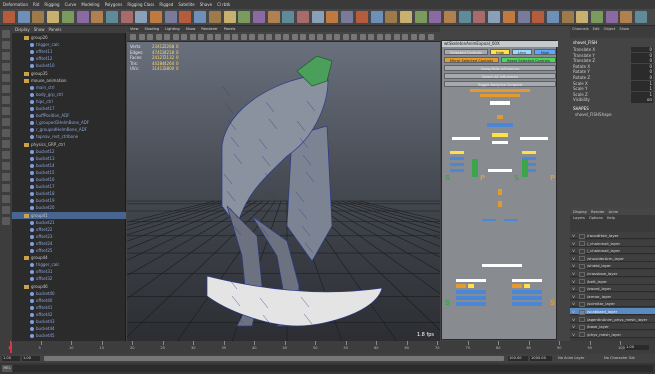  I want to click on outliner-row: bucket18, so click(69, 193).